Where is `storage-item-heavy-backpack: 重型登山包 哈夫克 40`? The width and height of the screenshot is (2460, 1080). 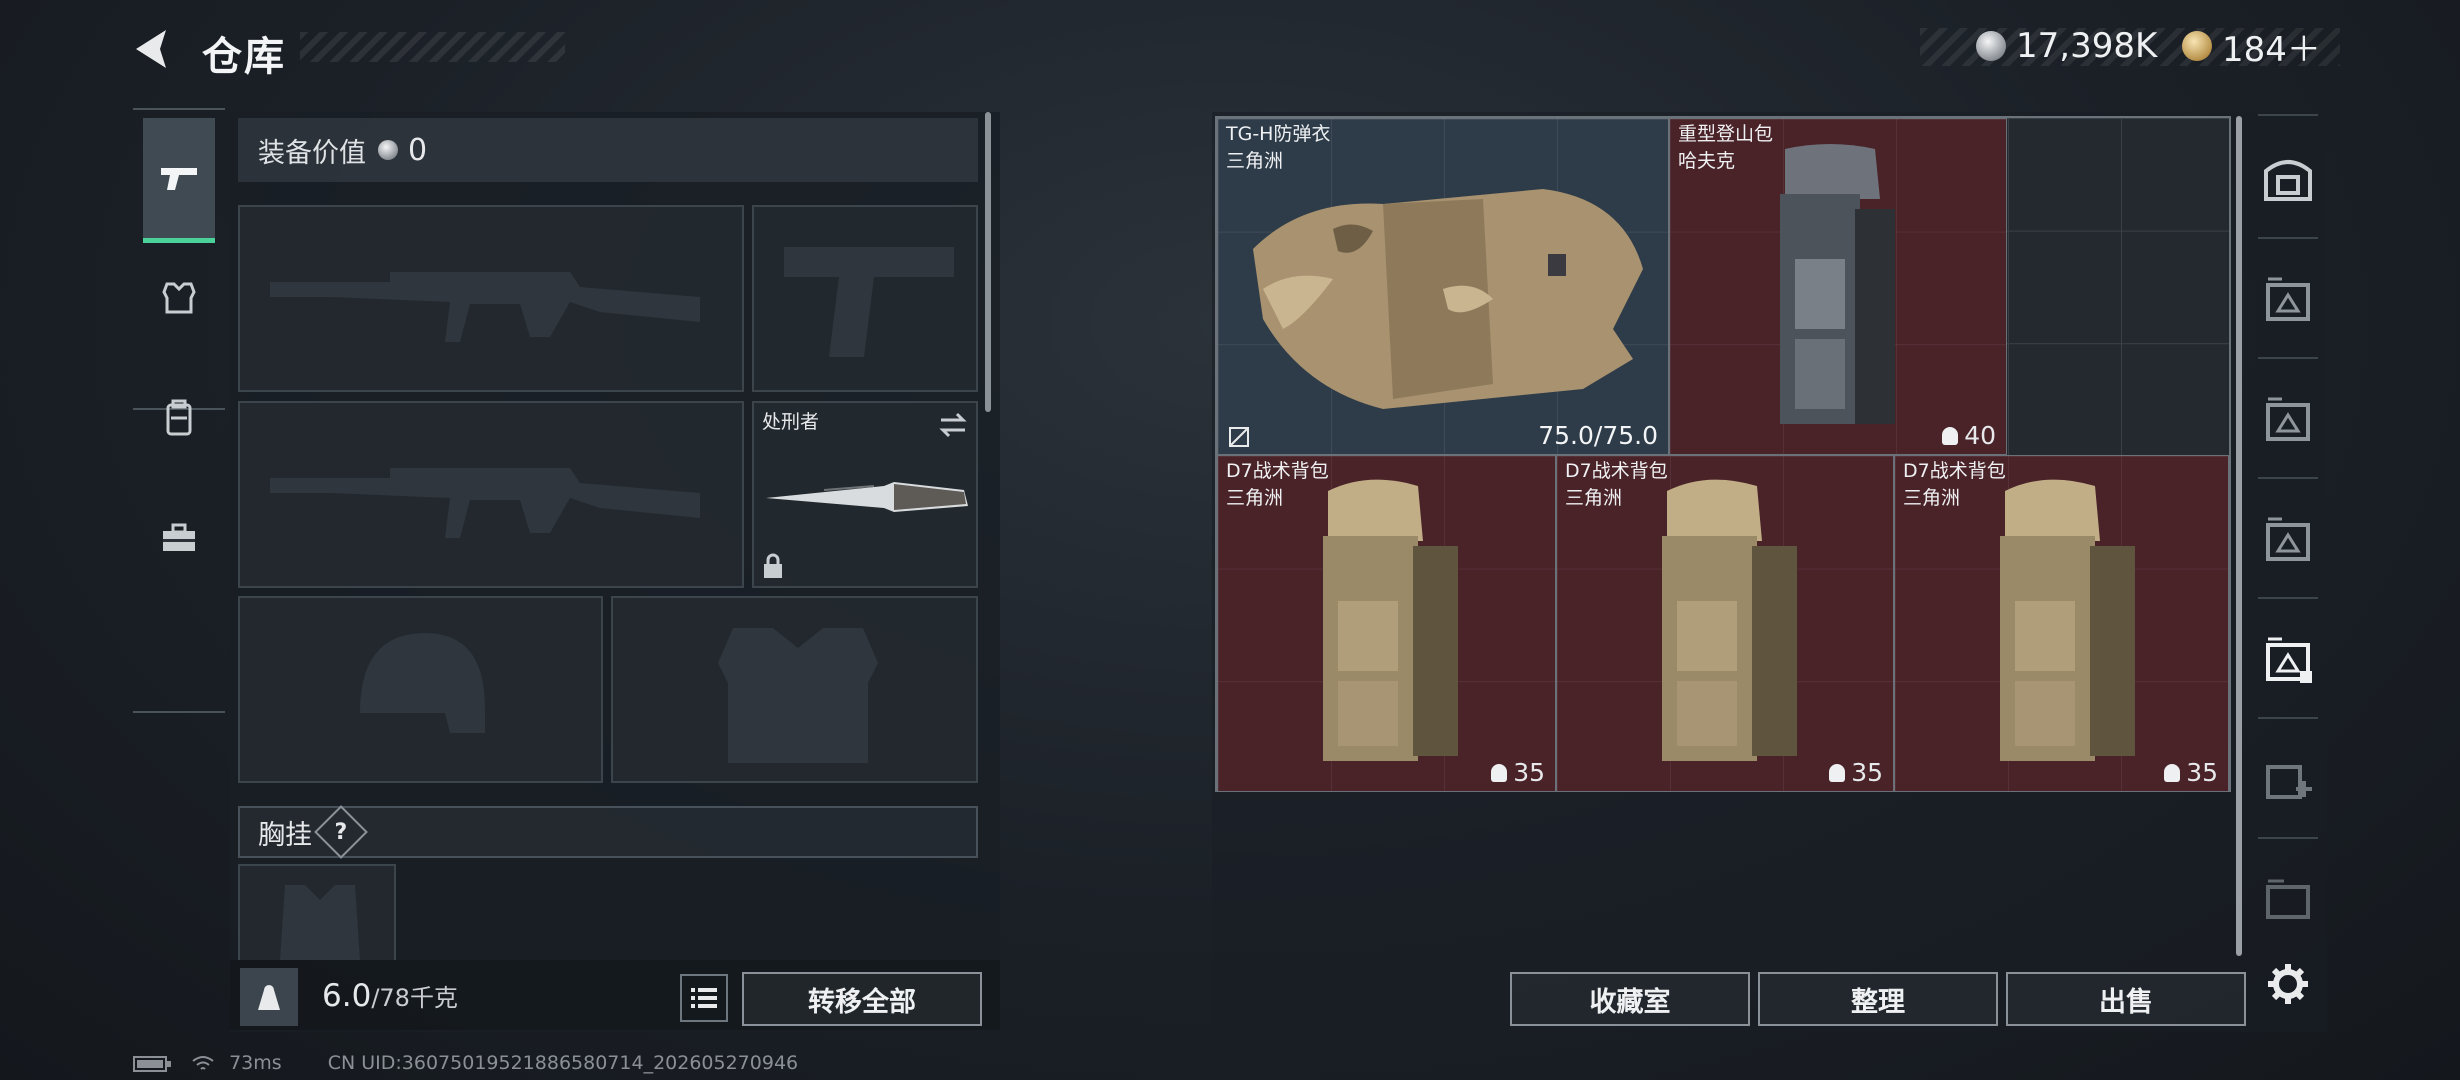 storage-item-heavy-backpack: 重型登山包 哈夫克 40 is located at coordinates (1838, 286).